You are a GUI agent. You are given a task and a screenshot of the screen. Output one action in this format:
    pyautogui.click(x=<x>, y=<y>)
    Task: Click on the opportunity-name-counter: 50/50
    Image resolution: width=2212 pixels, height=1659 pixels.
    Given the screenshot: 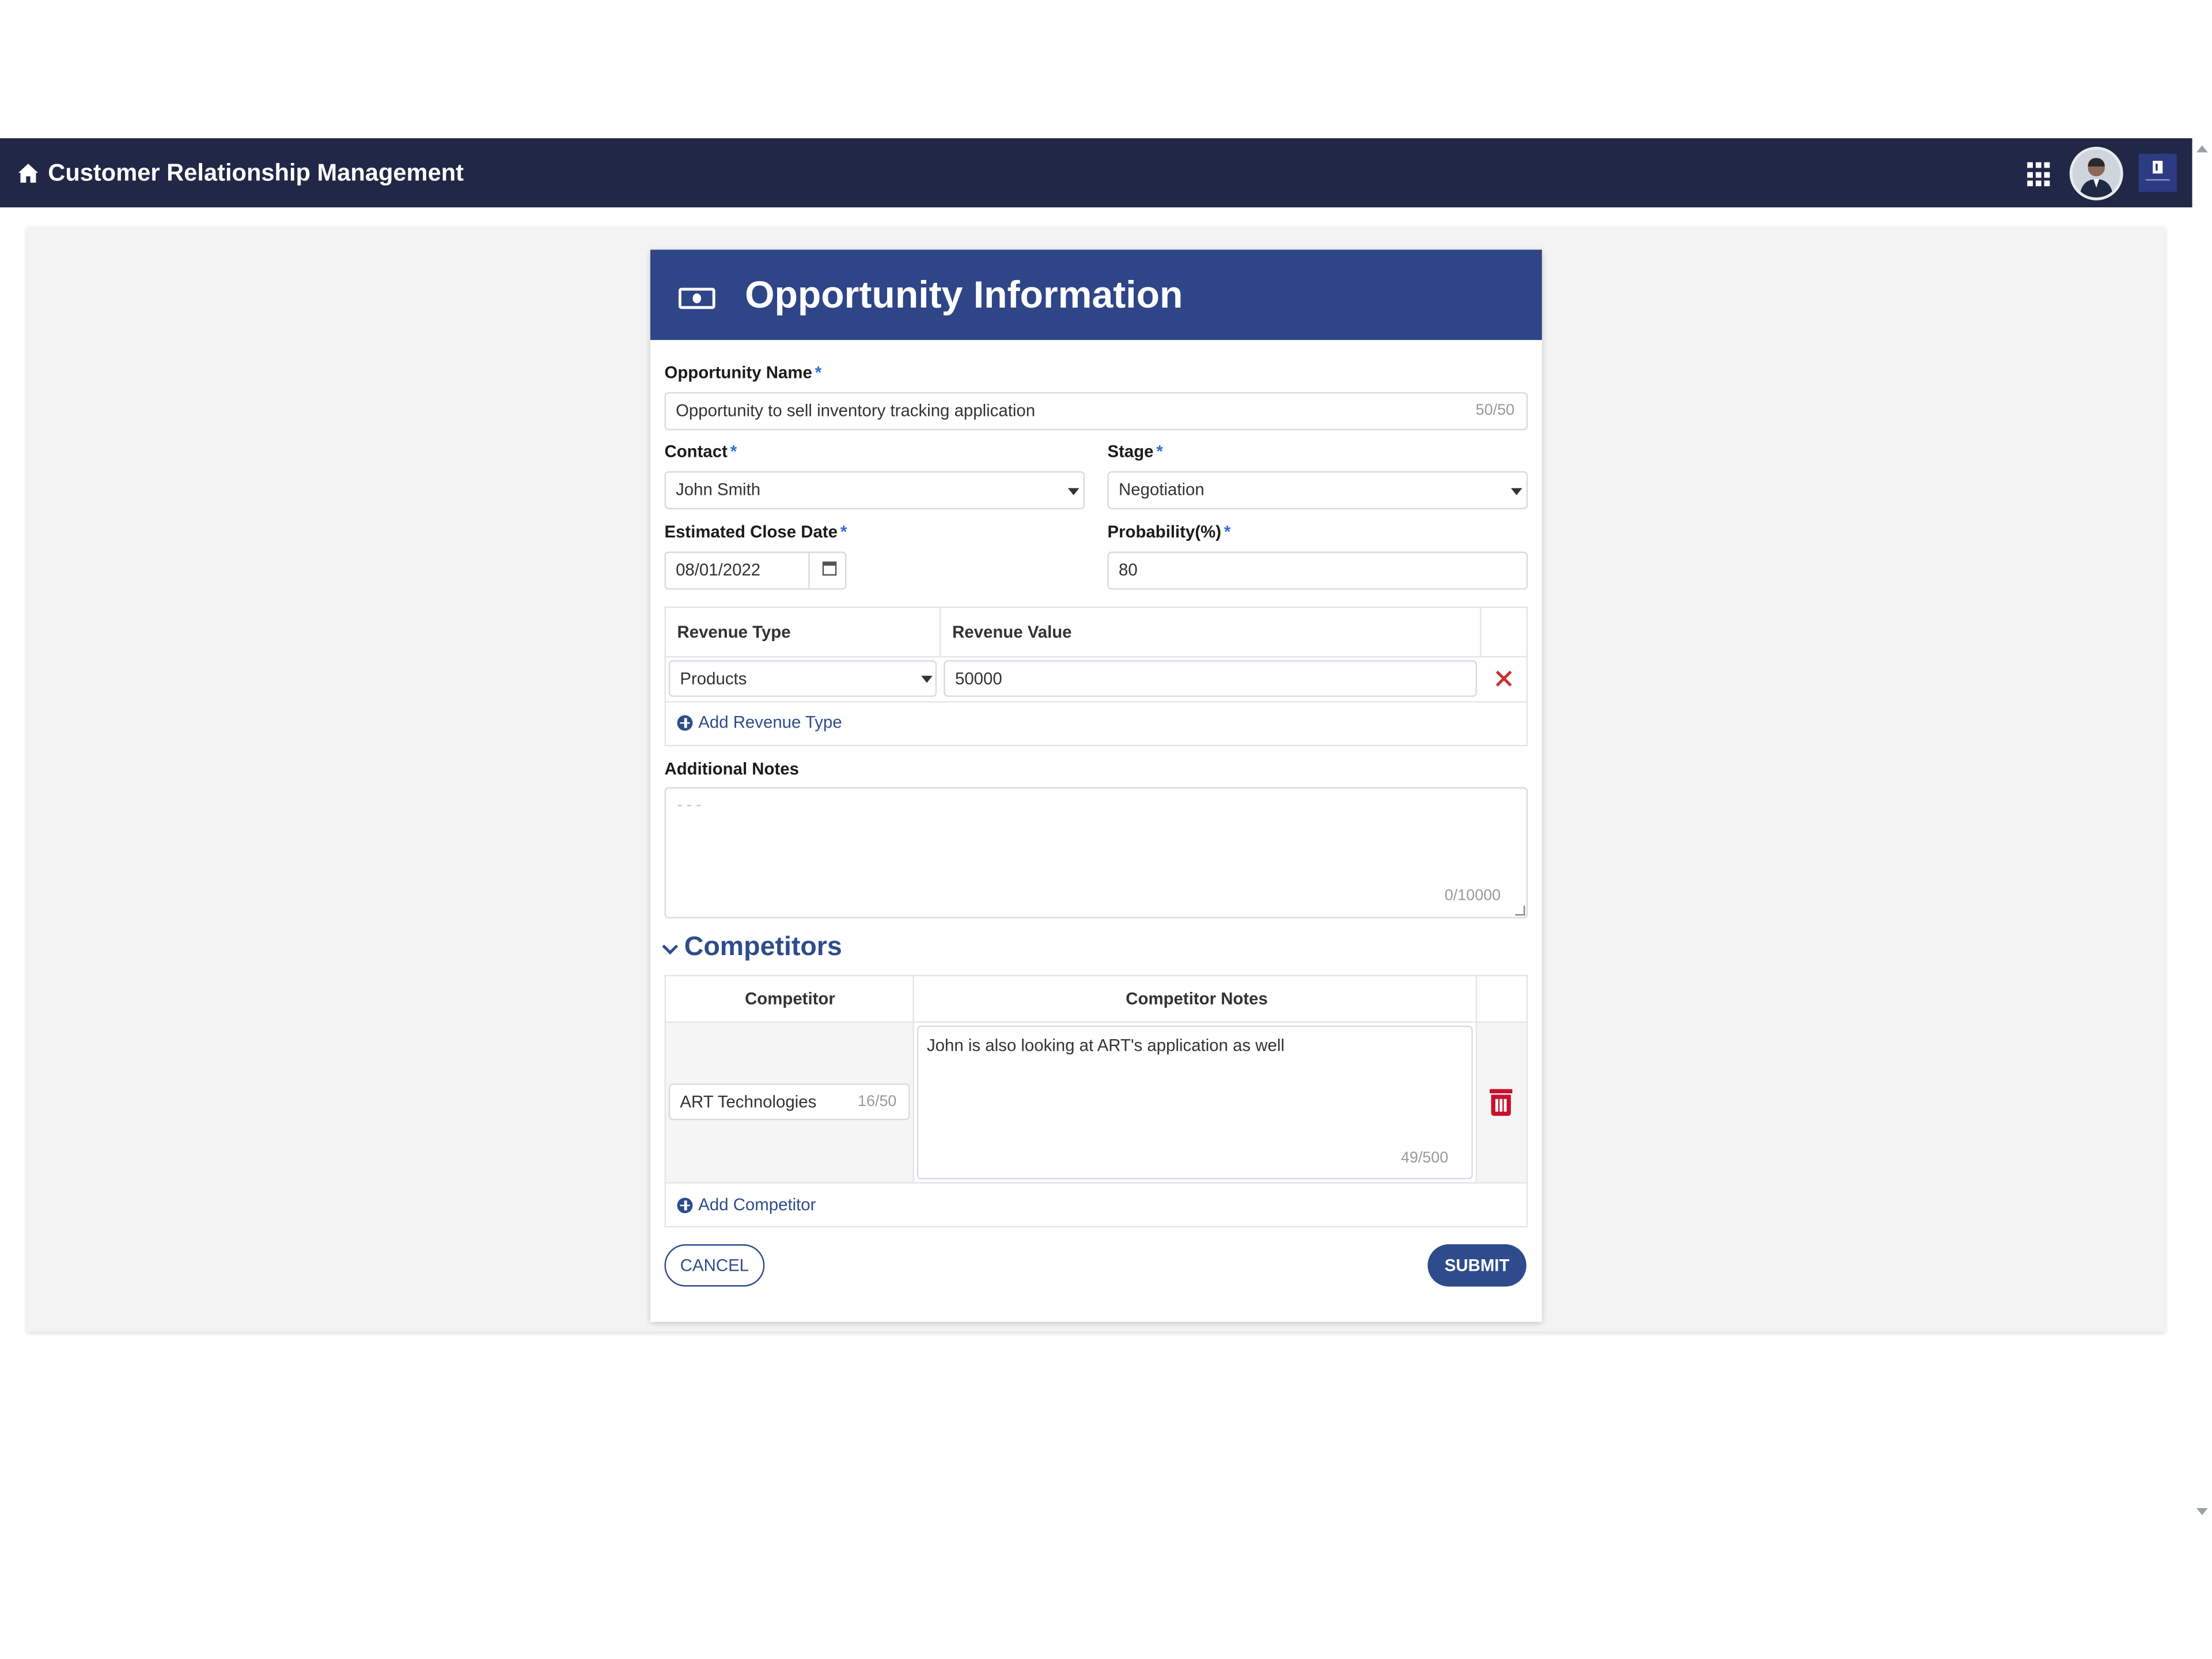 What is the action you would take?
    pyautogui.click(x=1495, y=410)
    